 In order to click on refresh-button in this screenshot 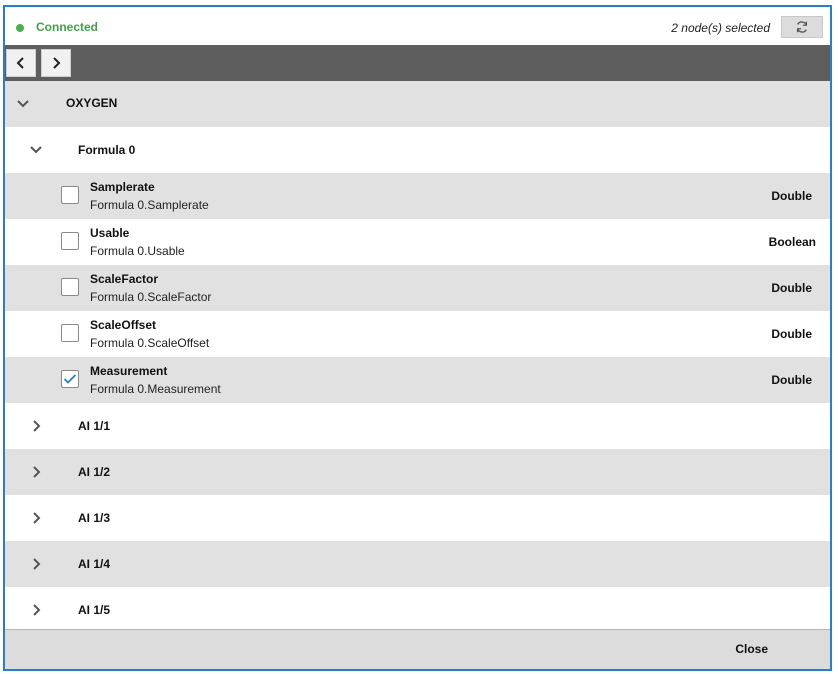, I will do `click(802, 27)`.